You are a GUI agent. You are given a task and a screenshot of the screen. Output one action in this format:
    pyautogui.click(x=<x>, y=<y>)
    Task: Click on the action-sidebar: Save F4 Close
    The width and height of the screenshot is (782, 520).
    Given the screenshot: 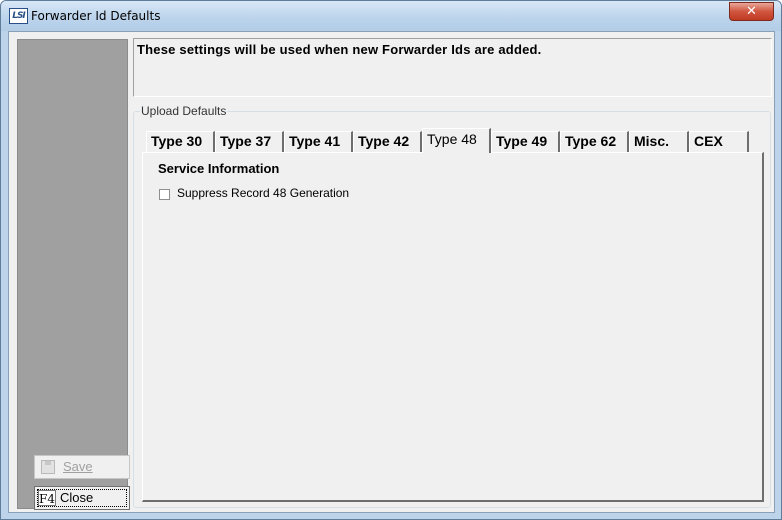 What is the action you would take?
    pyautogui.click(x=73, y=274)
    